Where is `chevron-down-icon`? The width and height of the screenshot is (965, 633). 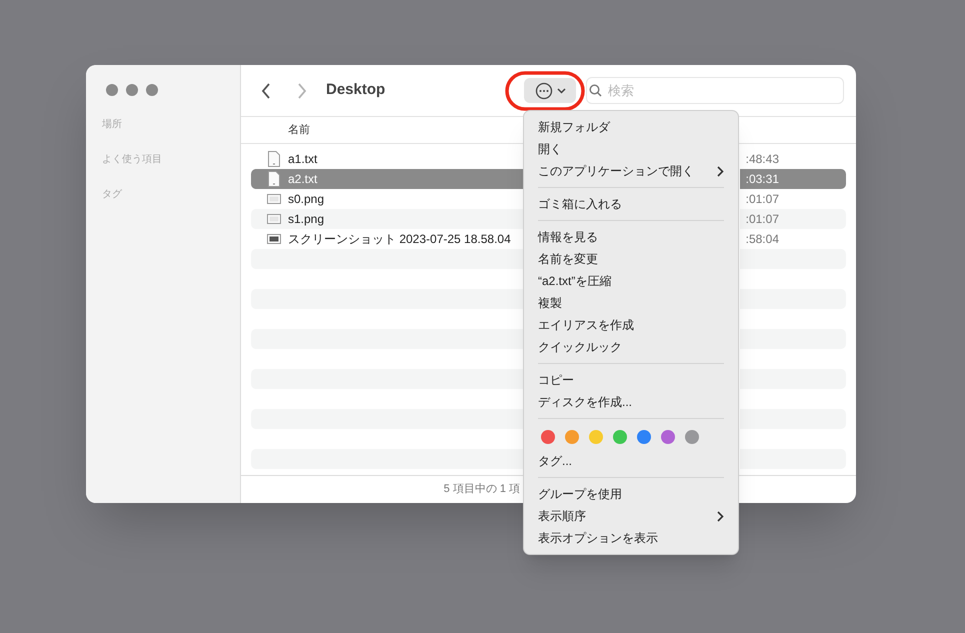 chevron-down-icon is located at coordinates (561, 91).